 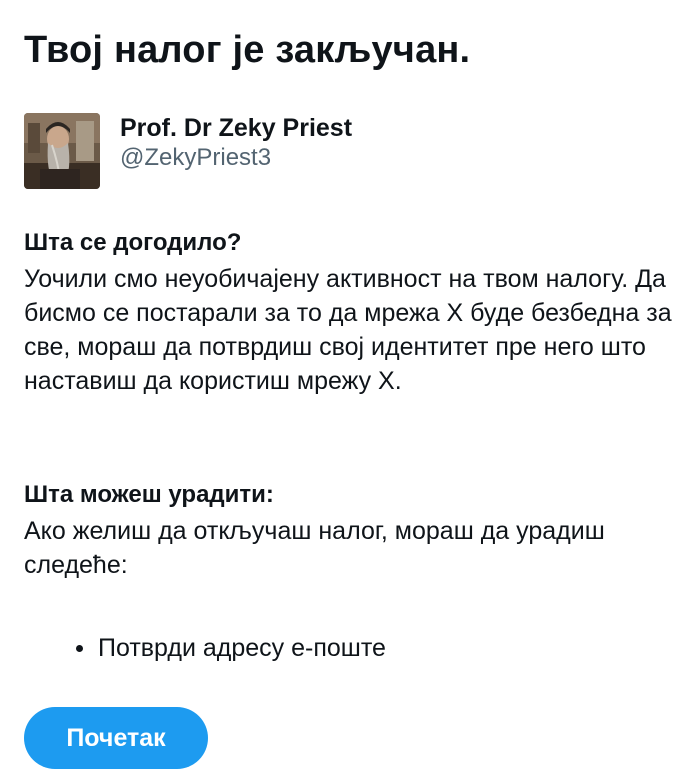 What do you see at coordinates (149, 494) in the screenshot?
I see `what-to-do-heading: Шта можеш урадити:` at bounding box center [149, 494].